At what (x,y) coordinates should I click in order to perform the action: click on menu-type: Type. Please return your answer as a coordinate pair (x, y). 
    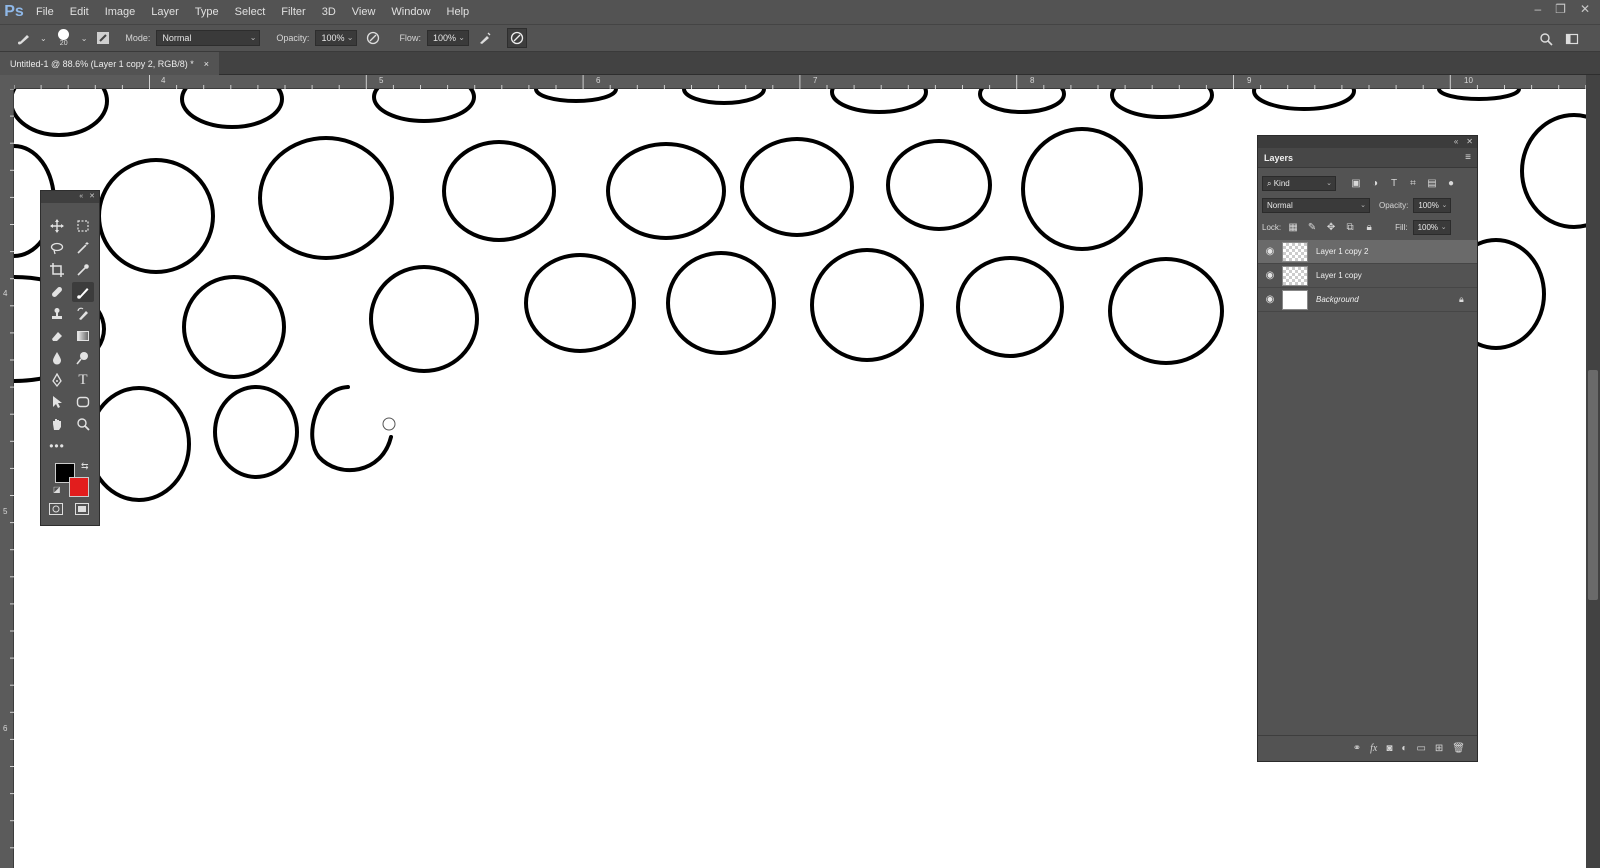
    Looking at the image, I should click on (207, 12).